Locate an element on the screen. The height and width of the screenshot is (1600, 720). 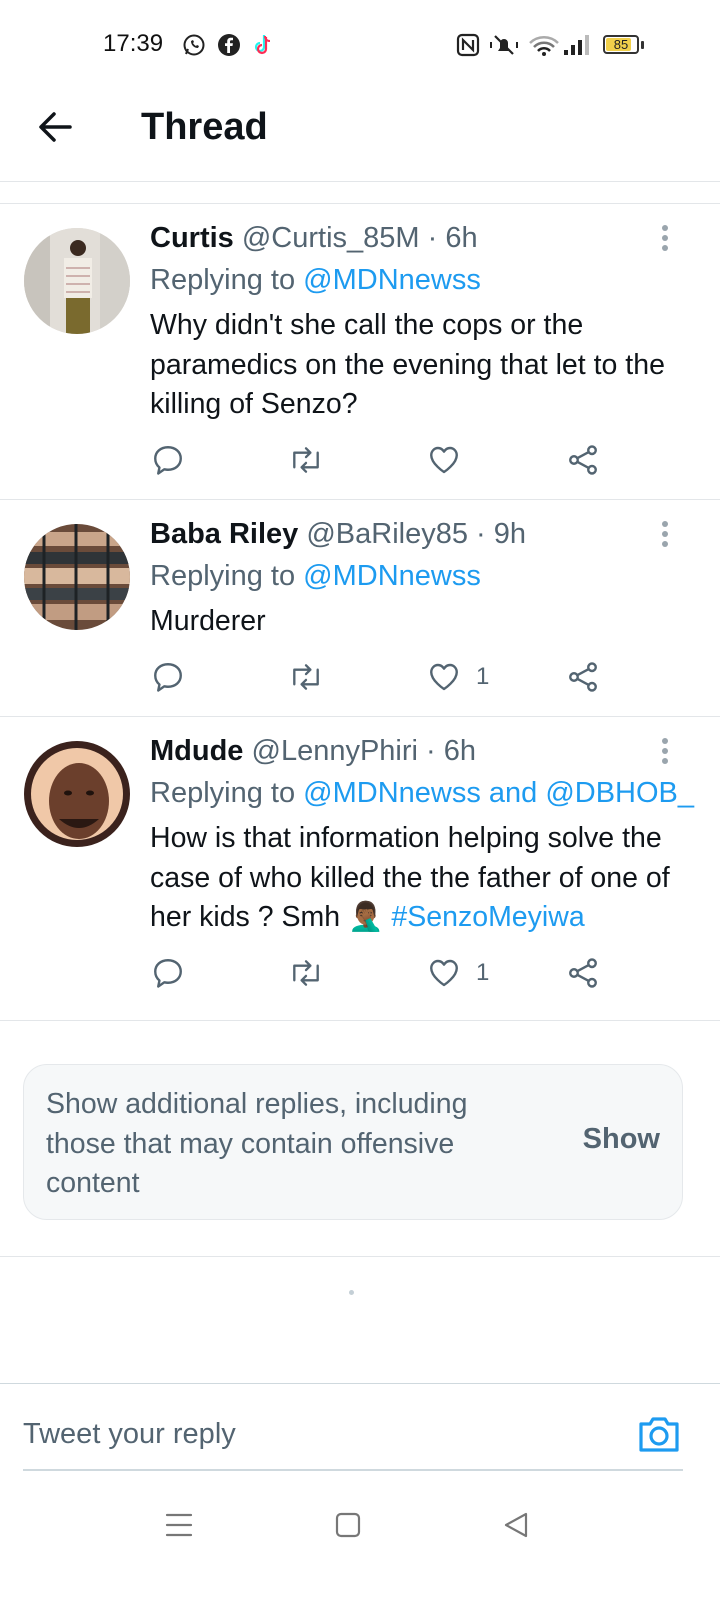
back-button is located at coordinates (55, 127).